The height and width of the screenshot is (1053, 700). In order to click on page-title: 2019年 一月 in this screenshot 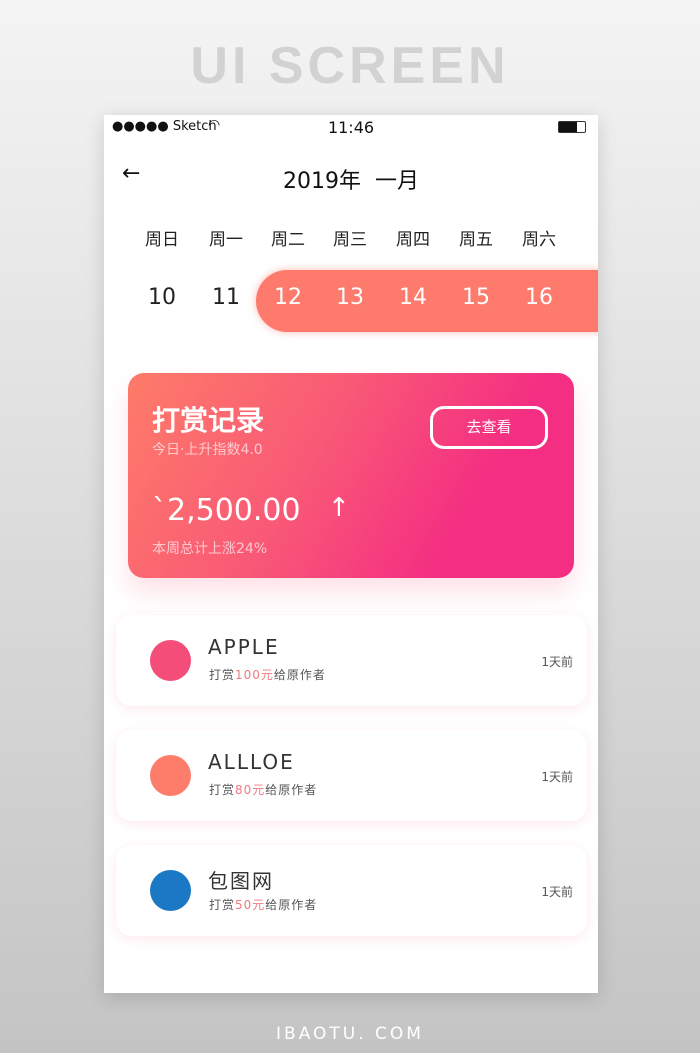, I will do `click(351, 181)`.